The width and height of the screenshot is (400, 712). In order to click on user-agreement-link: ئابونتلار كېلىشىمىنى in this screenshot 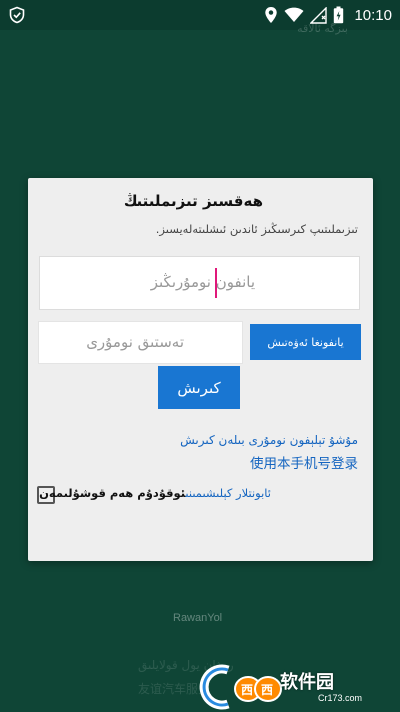, I will do `click(228, 493)`.